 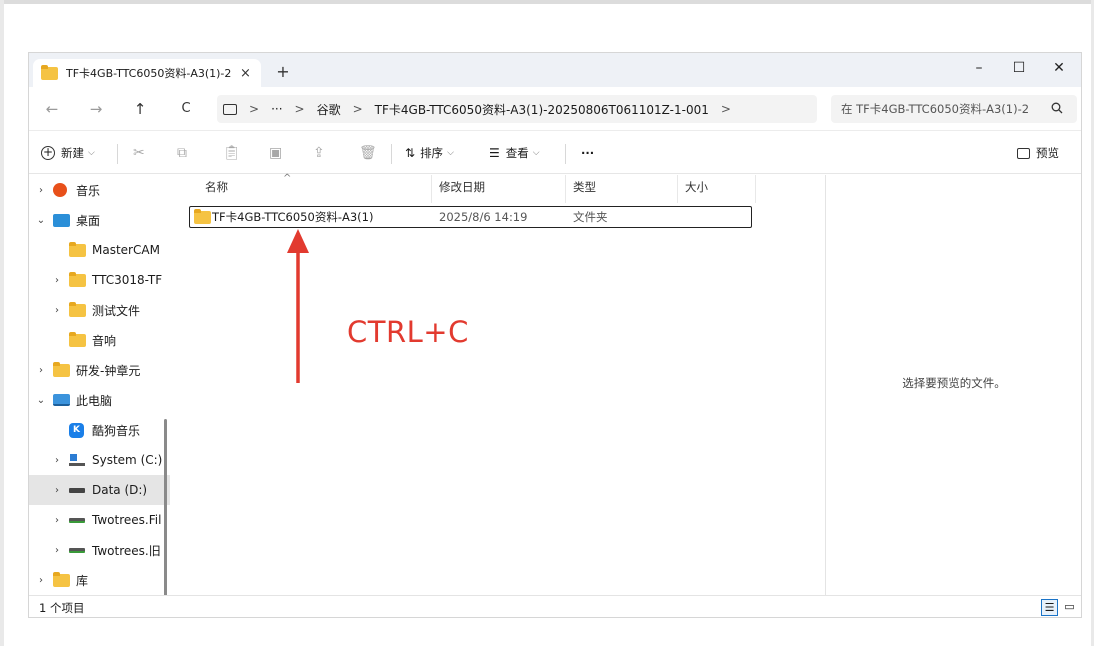 I want to click on sidebar-item-this-pc: ⌄ 此电脑, so click(x=99, y=400).